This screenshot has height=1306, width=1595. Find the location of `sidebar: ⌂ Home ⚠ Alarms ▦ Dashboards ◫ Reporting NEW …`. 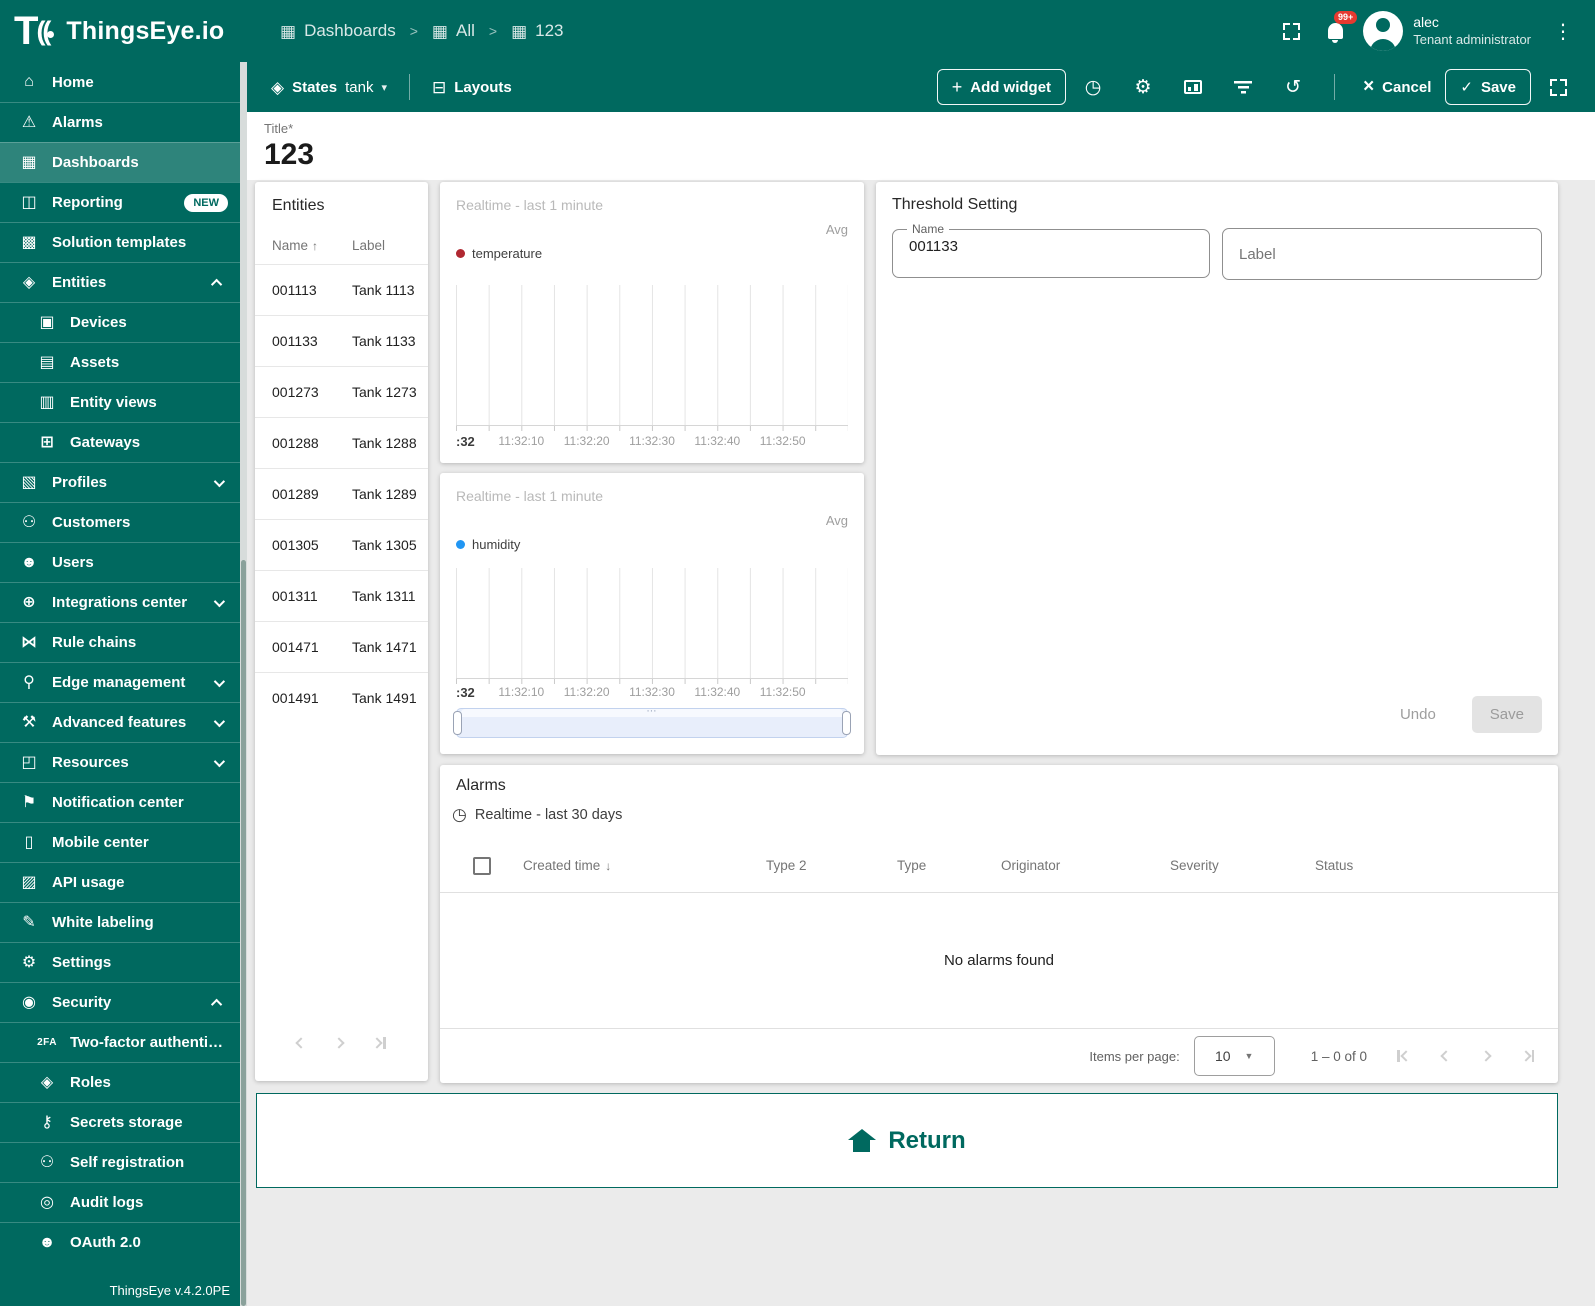

sidebar: ⌂ Home ⚠ Alarms ▦ Dashboards ◫ Reporting NEW … is located at coordinates (120, 684).